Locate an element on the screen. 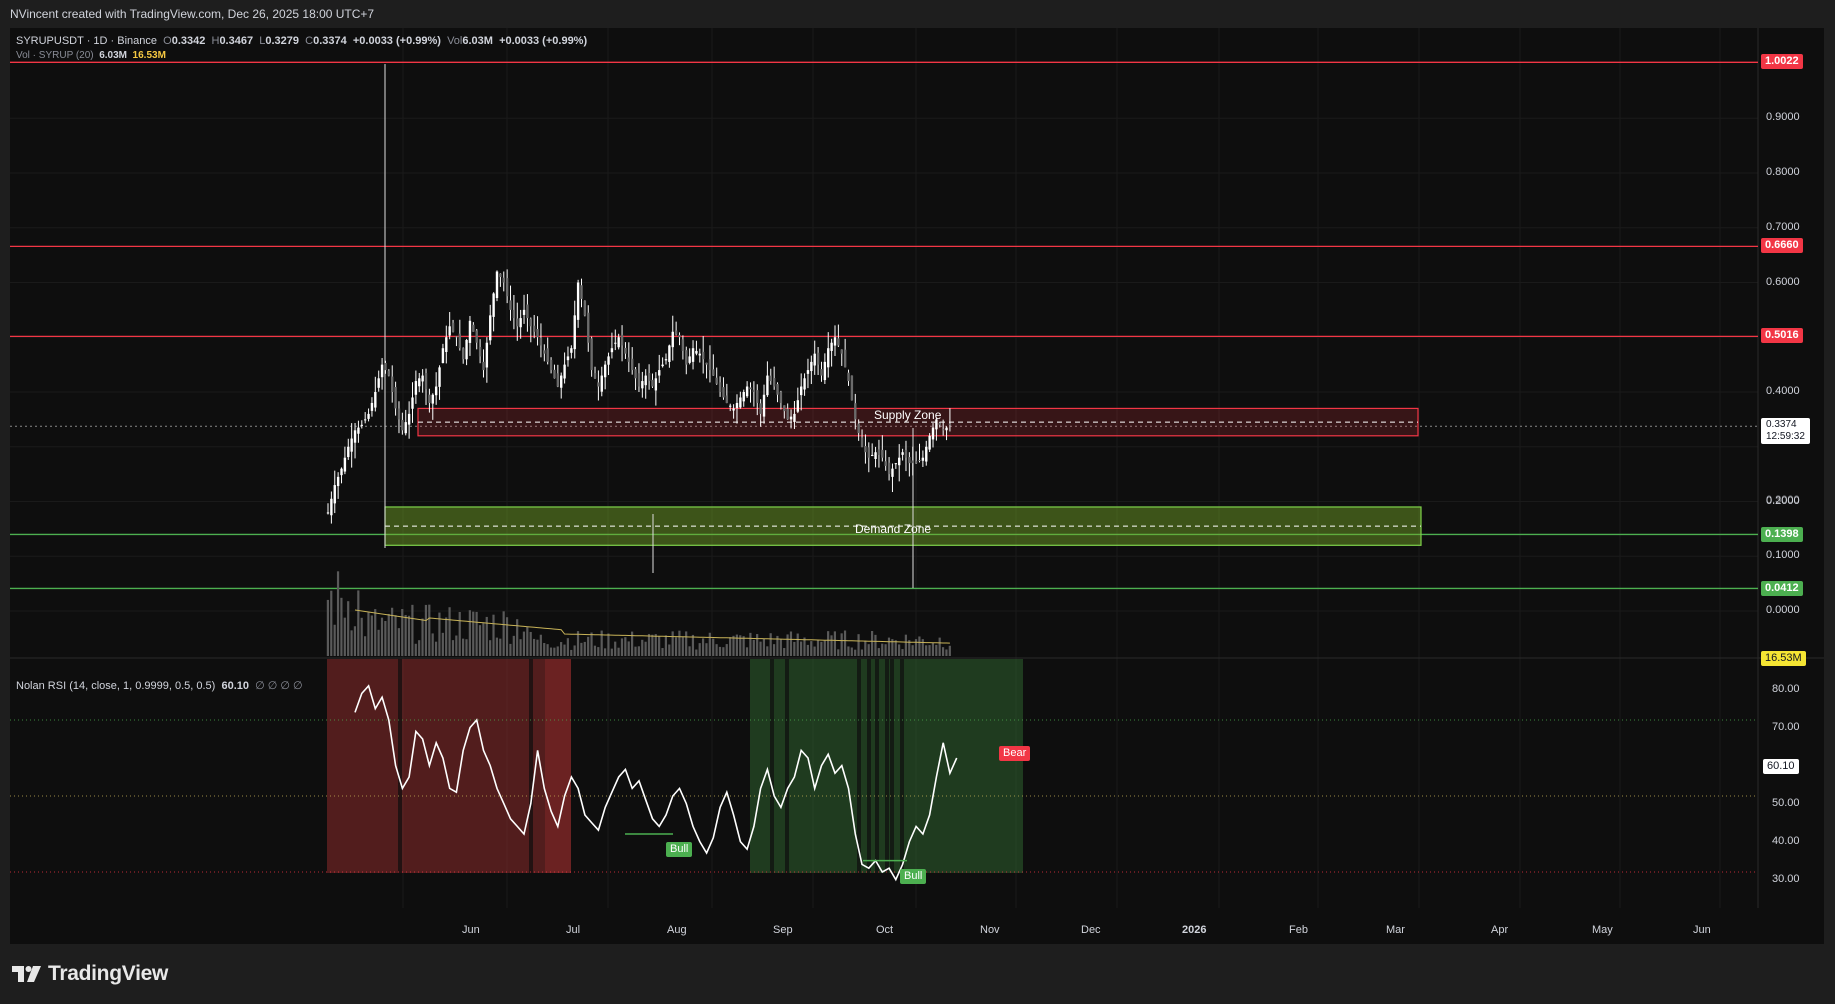  symbol-label: SYRUPUSDT · 1D · Binance is located at coordinates (86, 41).